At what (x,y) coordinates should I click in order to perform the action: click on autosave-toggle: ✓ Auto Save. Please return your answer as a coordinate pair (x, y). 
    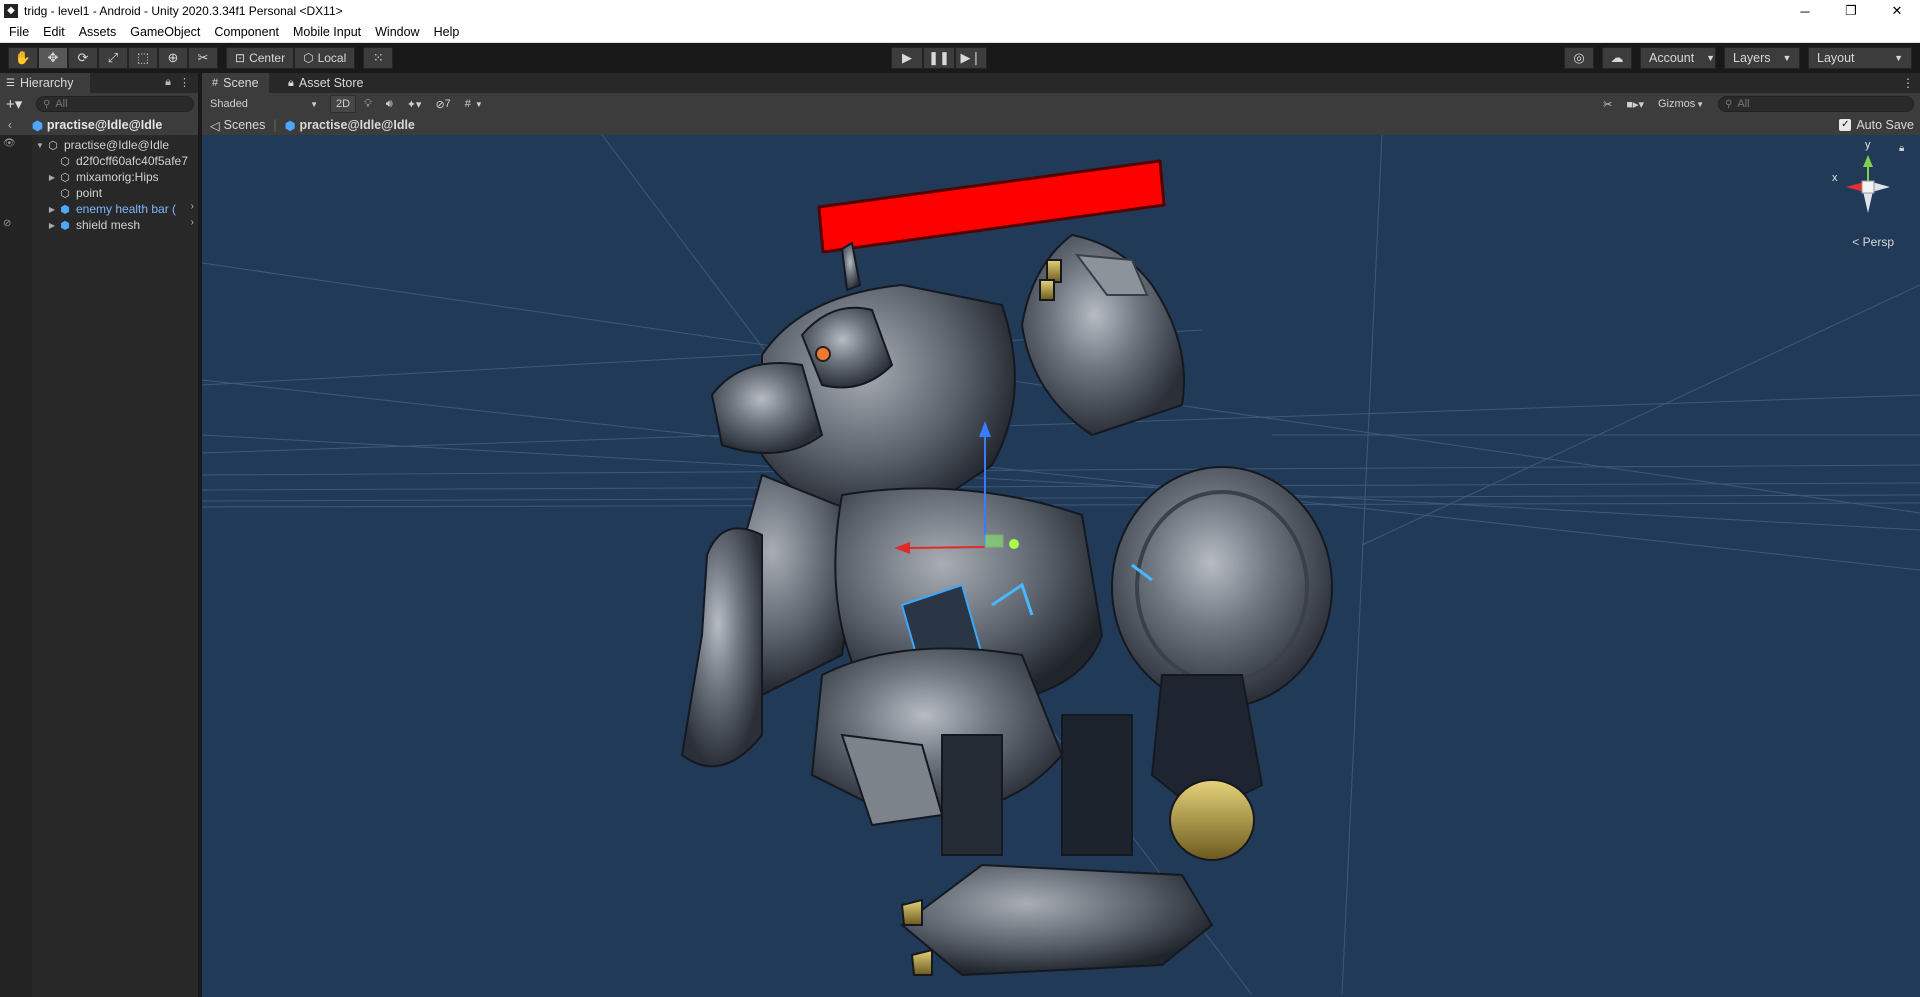
    Looking at the image, I should click on (1876, 125).